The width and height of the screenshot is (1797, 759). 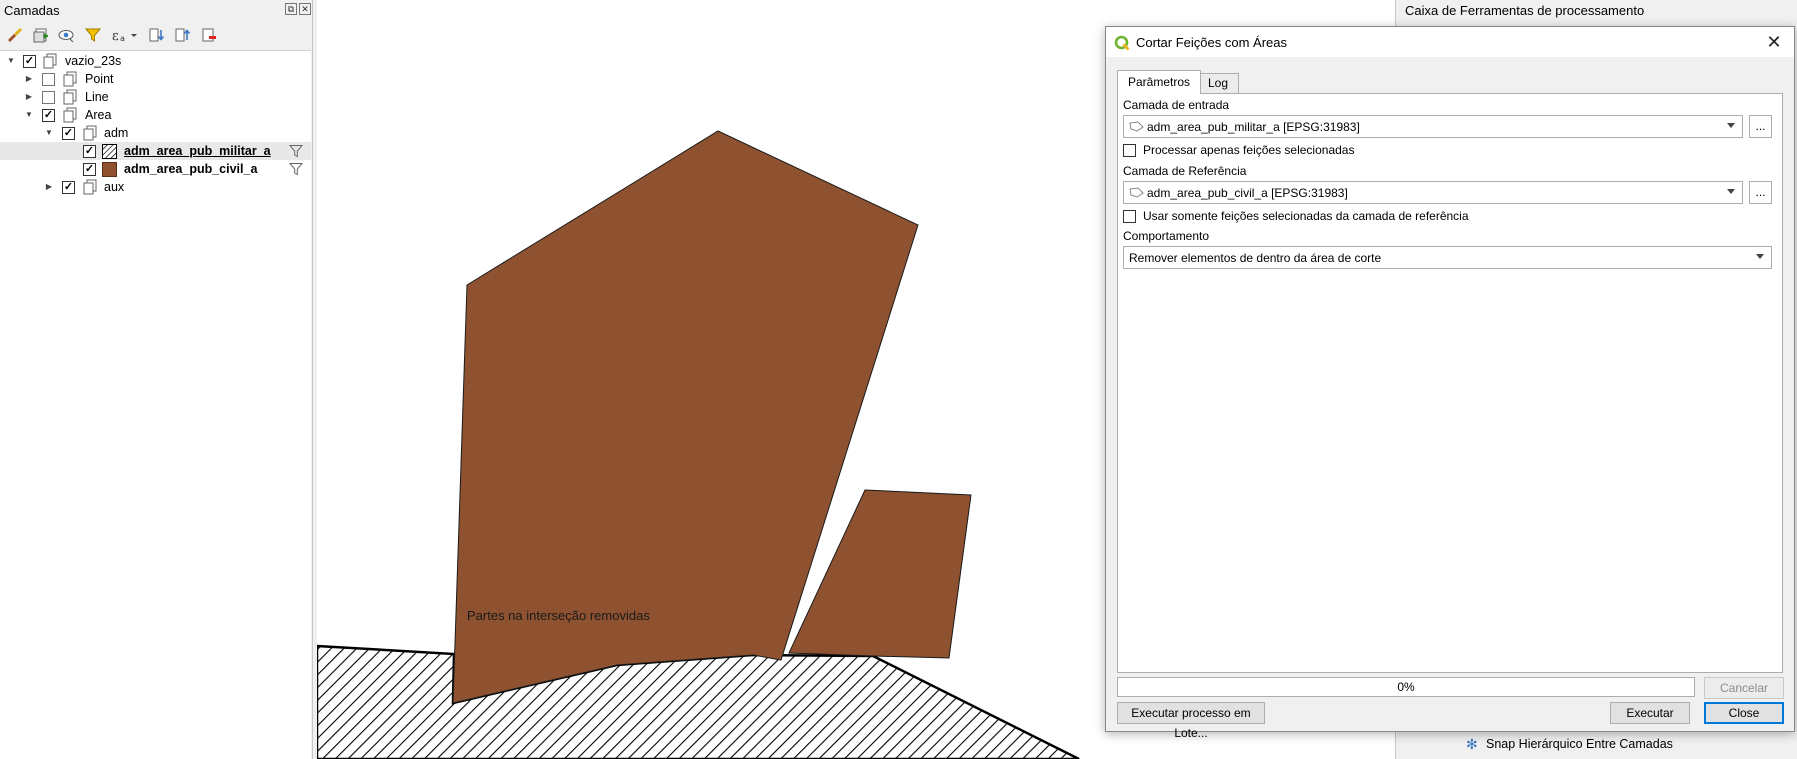 What do you see at coordinates (109, 169) in the screenshot?
I see `brown-fill-symbol-icon` at bounding box center [109, 169].